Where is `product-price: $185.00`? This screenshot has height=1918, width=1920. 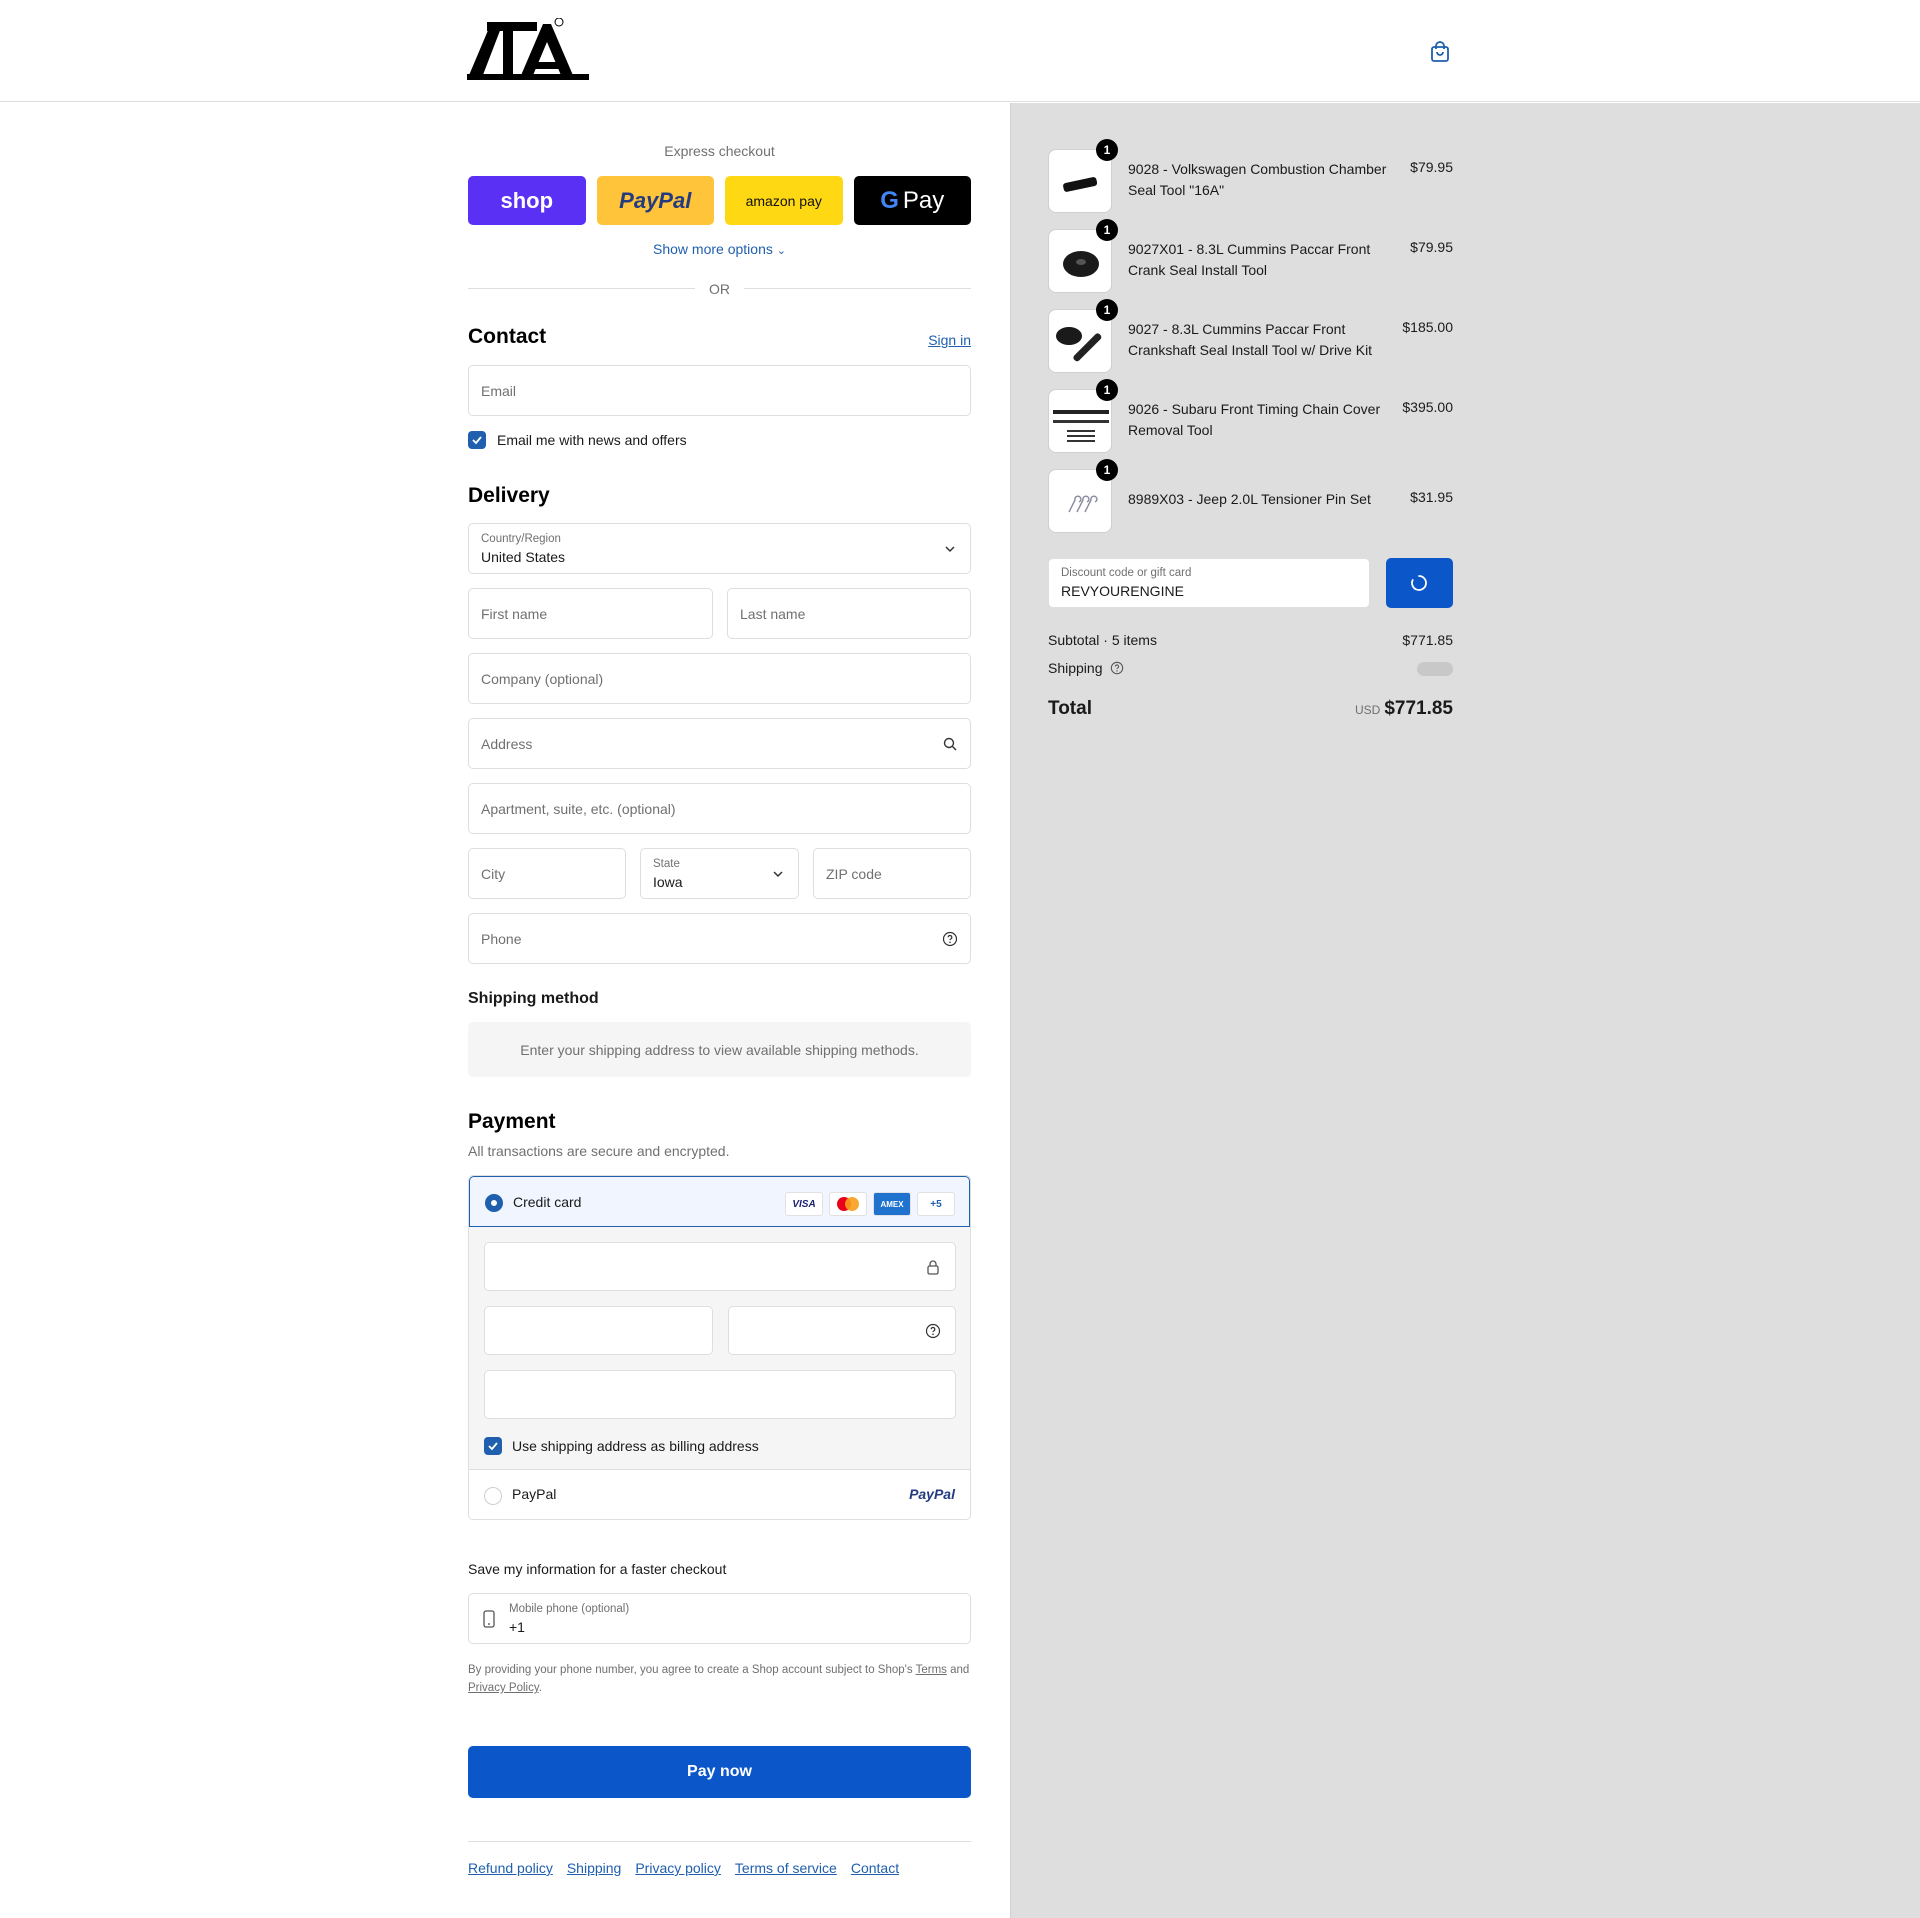
product-price: $185.00 is located at coordinates (1427, 327).